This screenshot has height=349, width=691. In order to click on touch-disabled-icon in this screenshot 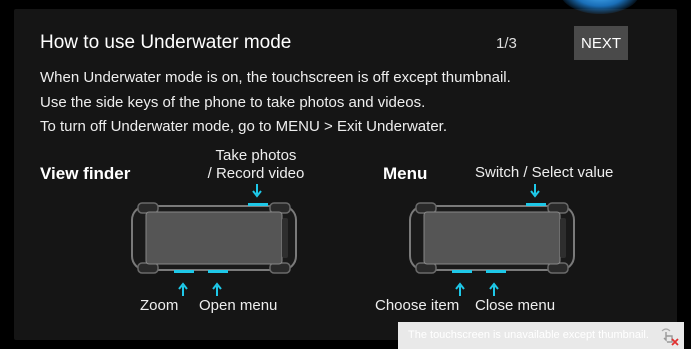, I will do `click(670, 337)`.